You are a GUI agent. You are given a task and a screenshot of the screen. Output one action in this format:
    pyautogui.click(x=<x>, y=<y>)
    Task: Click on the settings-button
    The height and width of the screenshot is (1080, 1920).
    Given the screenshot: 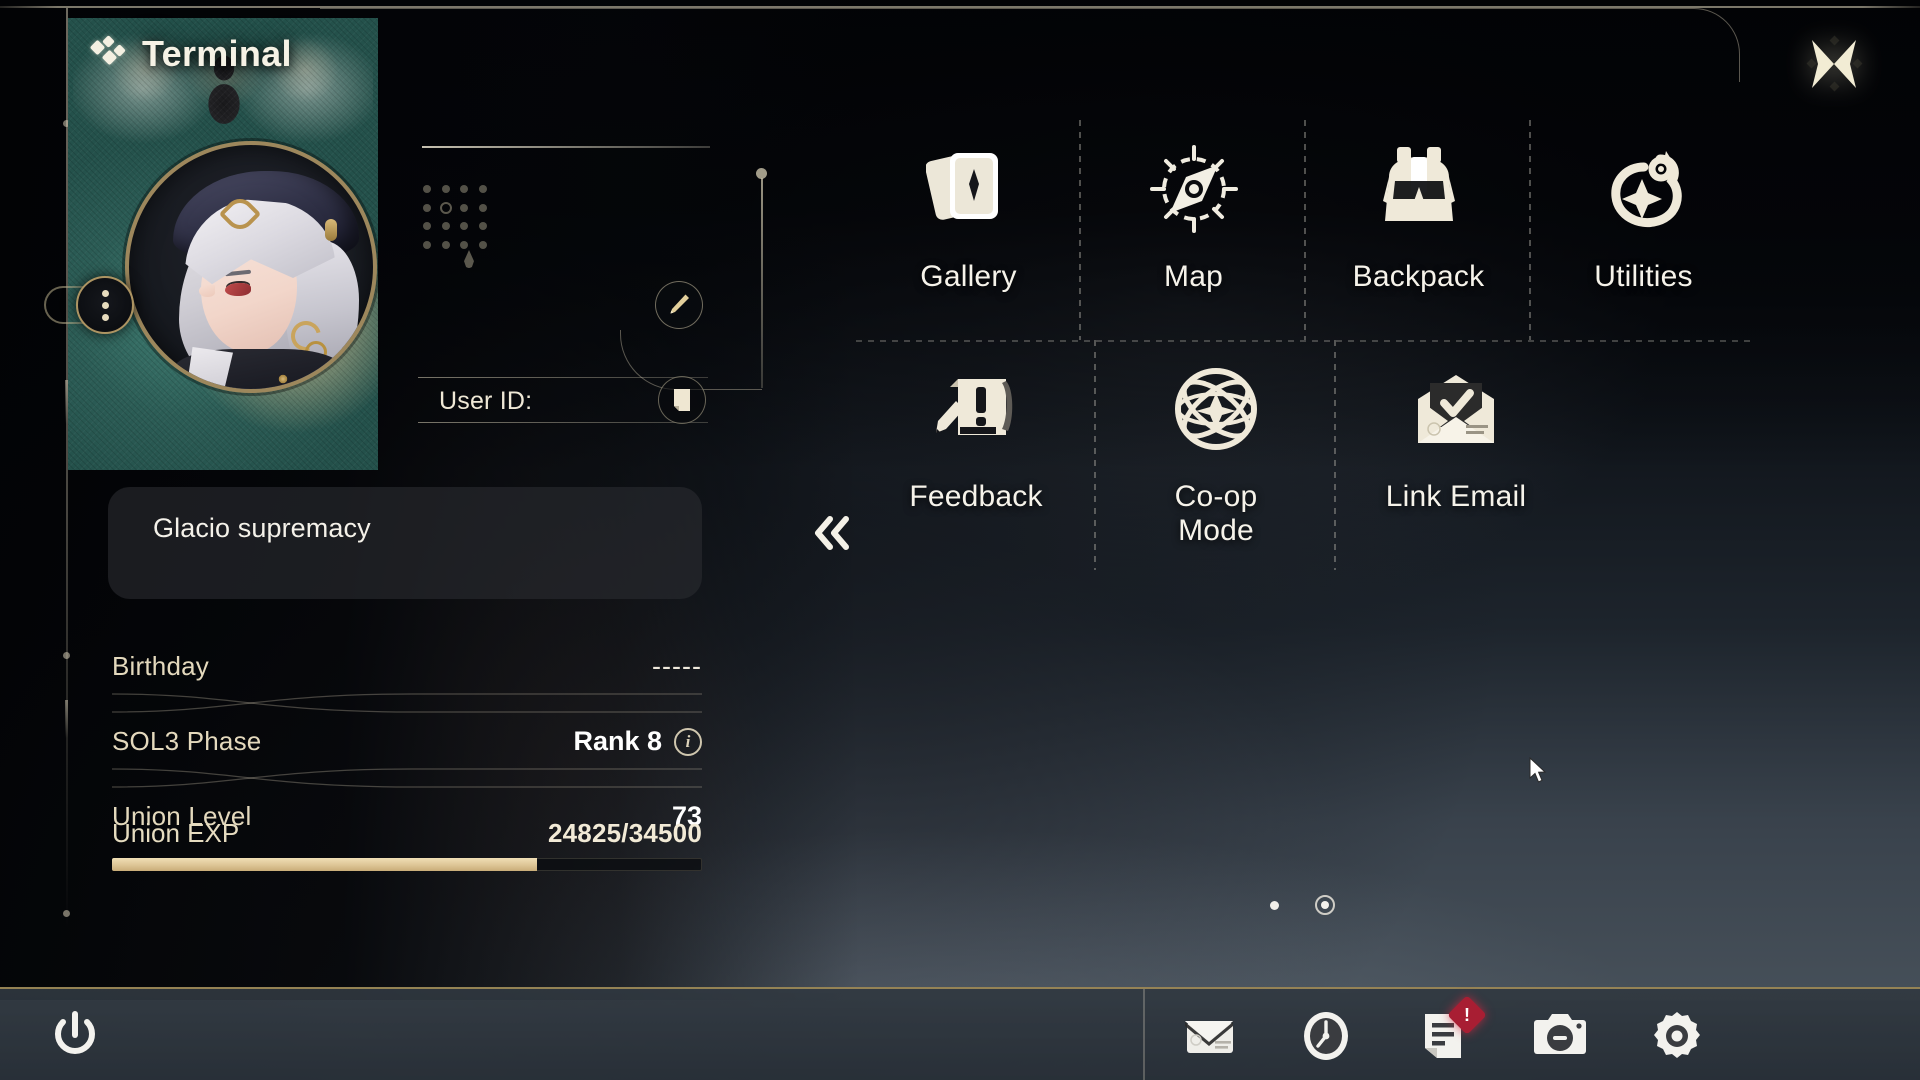 What is the action you would take?
    pyautogui.click(x=1677, y=1036)
    